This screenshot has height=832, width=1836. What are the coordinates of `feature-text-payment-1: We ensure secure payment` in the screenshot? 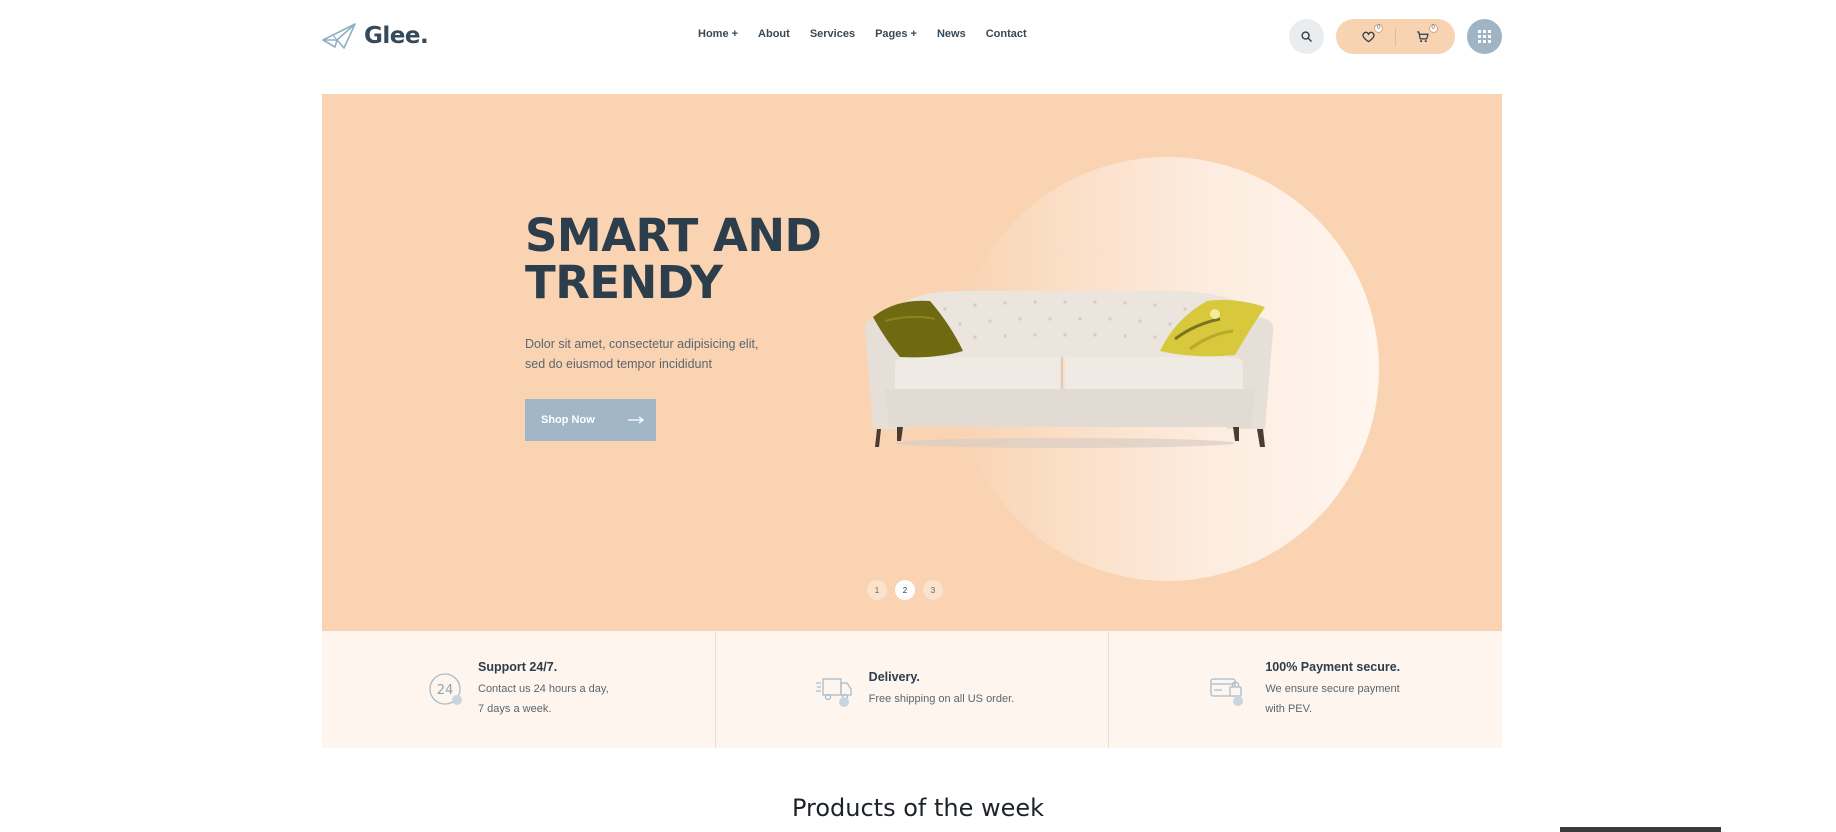 It's located at (1332, 689).